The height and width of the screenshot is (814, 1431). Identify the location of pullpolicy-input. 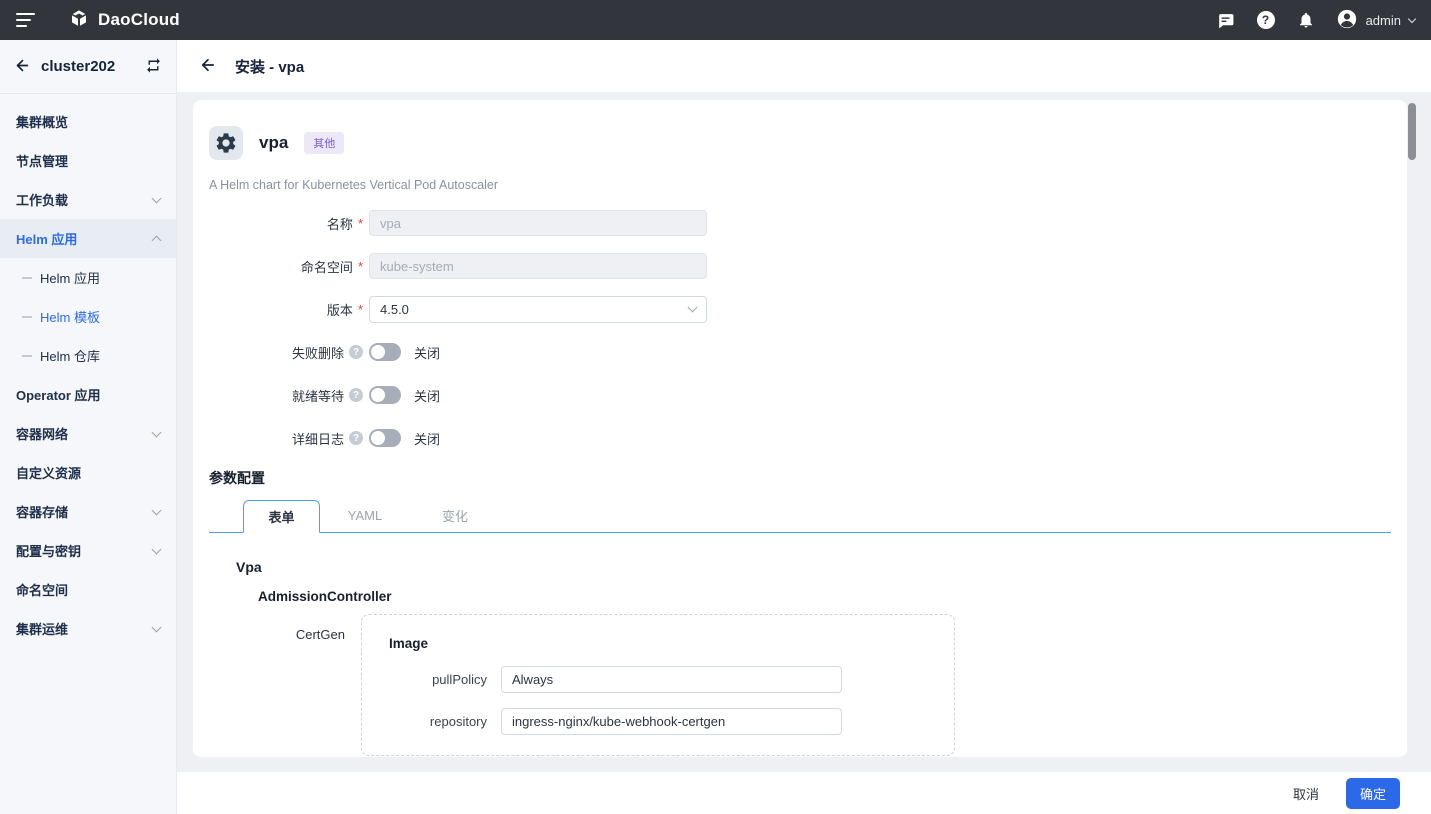
(671, 679).